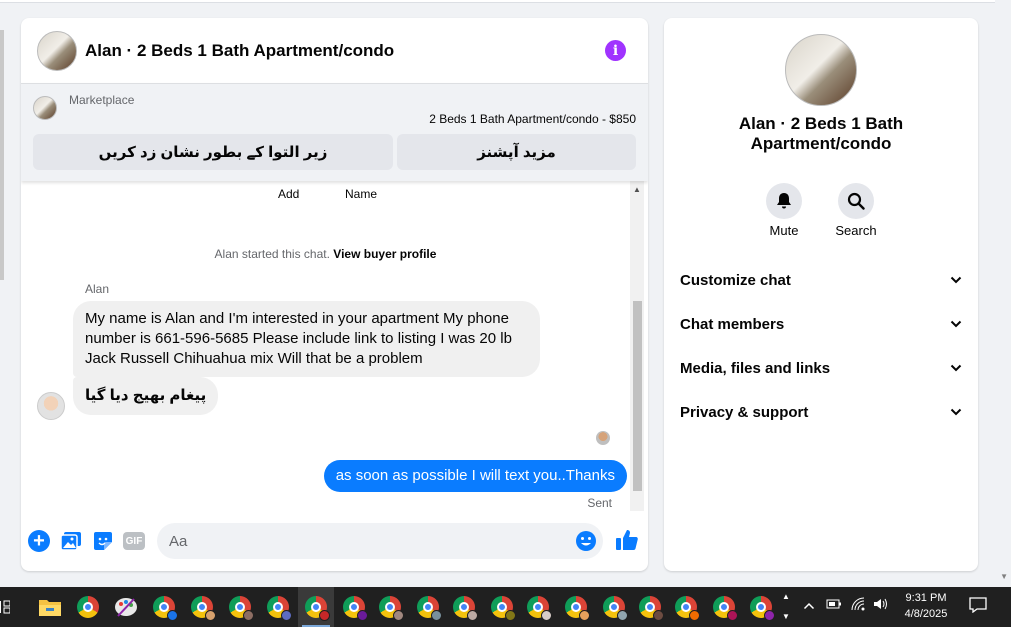  I want to click on composer: + GIF, so click(334, 542).